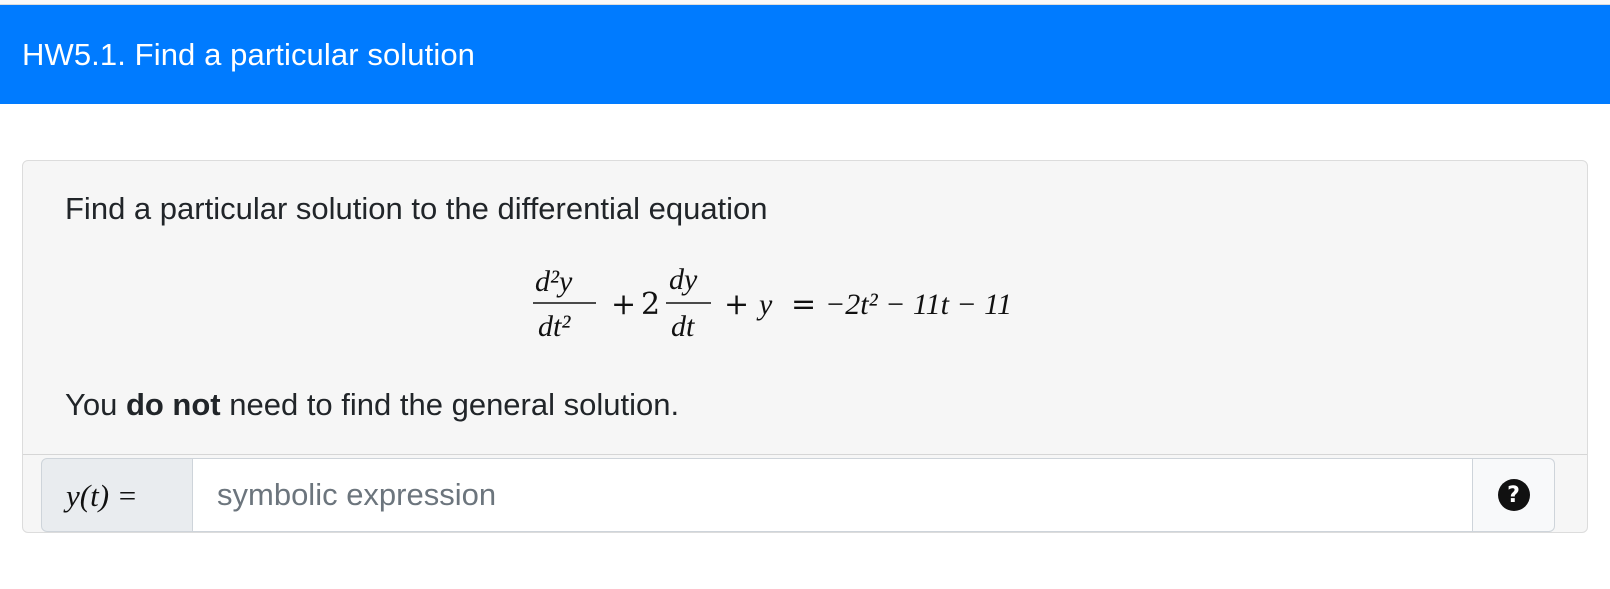  What do you see at coordinates (95, 404) in the screenshot?
I see `note-prefix: You` at bounding box center [95, 404].